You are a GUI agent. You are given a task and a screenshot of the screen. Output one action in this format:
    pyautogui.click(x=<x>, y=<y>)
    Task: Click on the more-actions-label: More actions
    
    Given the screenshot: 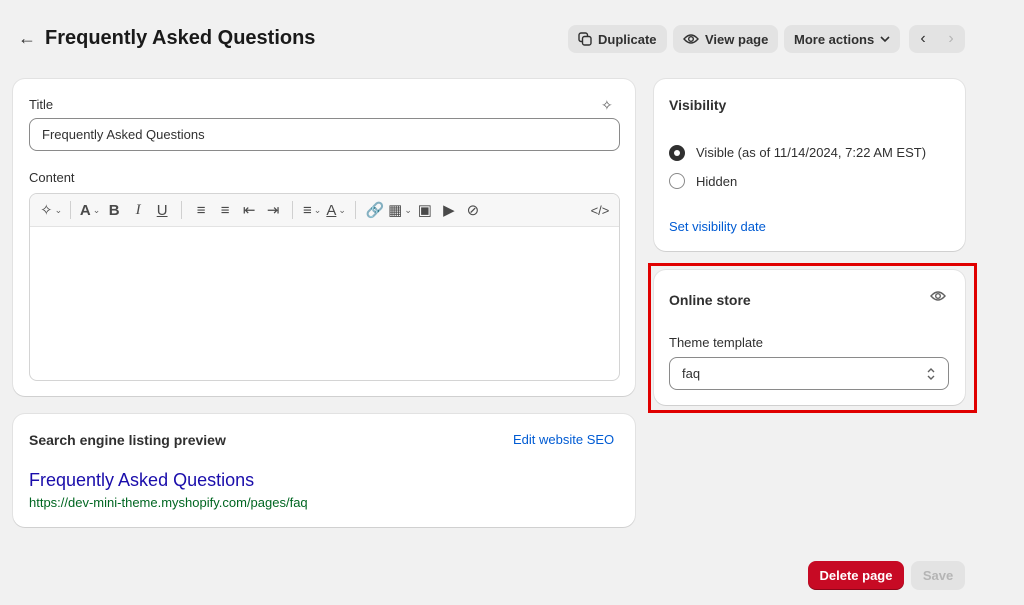 What is the action you would take?
    pyautogui.click(x=834, y=39)
    